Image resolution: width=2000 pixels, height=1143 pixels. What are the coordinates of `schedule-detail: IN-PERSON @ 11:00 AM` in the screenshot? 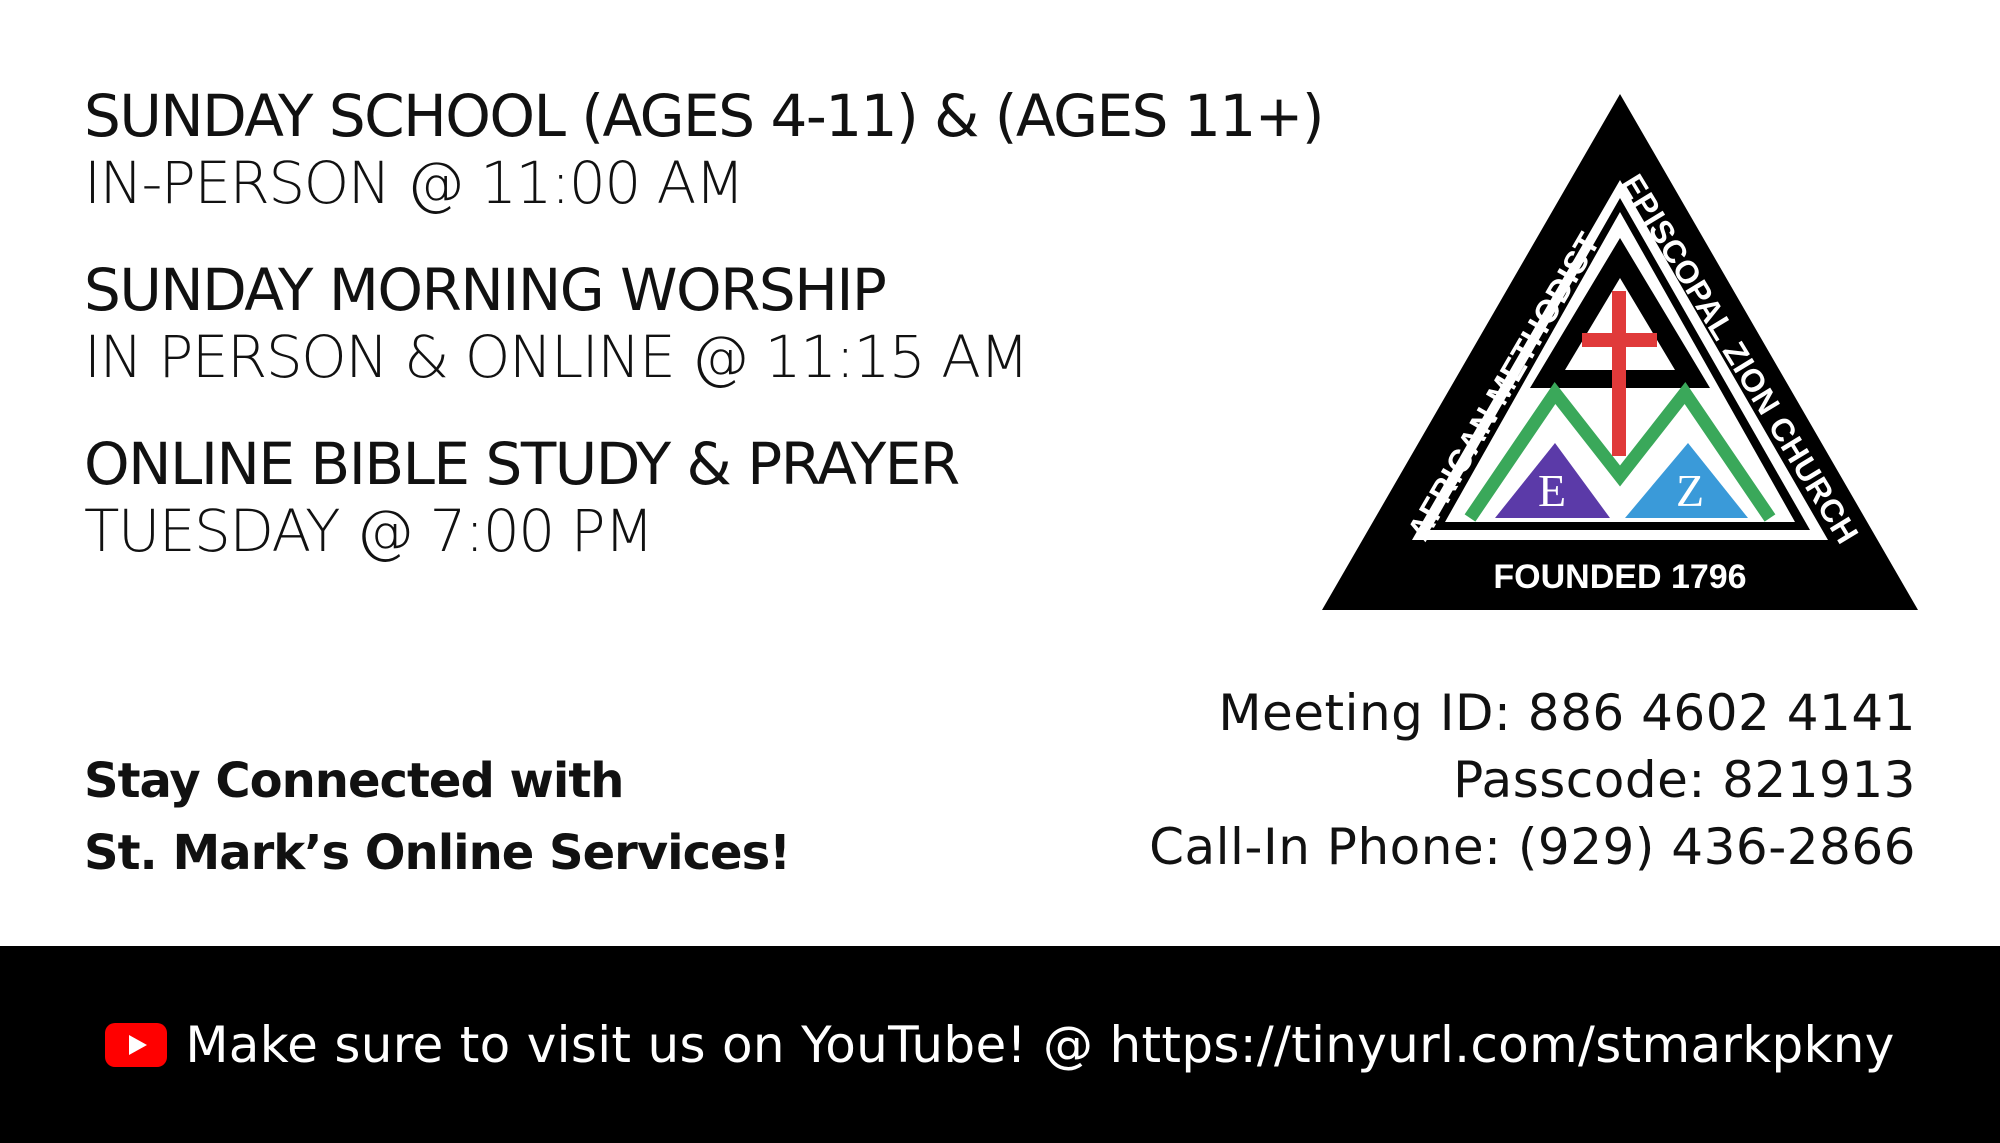 It's located at (414, 183).